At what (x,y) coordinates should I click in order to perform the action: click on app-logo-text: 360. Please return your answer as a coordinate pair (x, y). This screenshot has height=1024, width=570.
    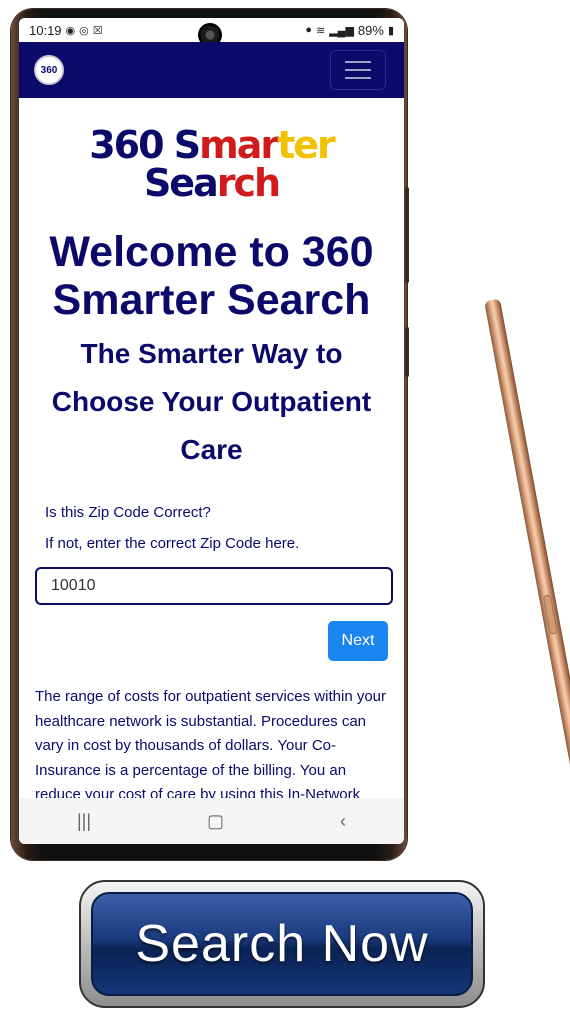
    Looking at the image, I should click on (49, 70).